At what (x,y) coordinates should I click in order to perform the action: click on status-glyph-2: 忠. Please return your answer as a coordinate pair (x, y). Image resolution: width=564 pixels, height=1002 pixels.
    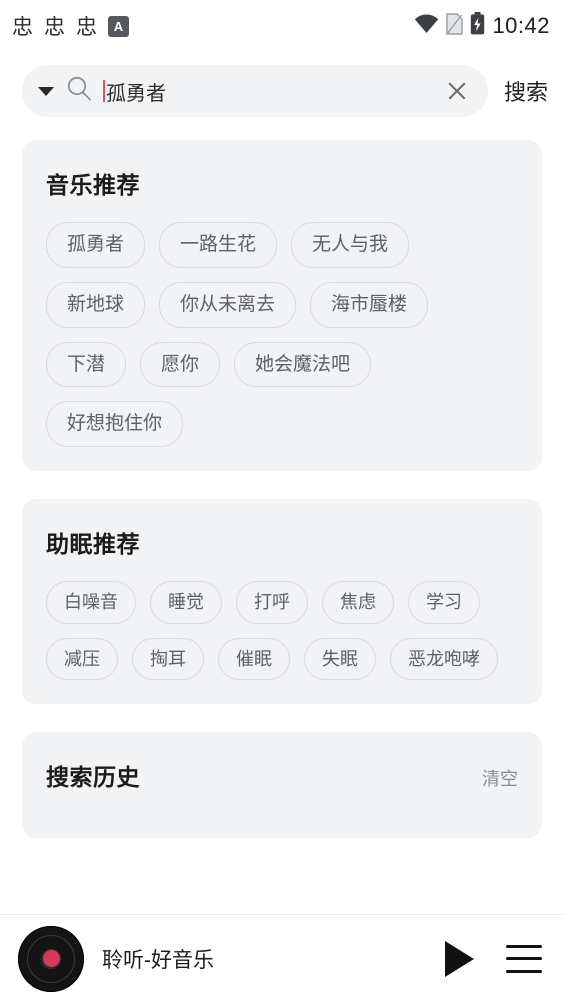
    Looking at the image, I should click on (54, 27).